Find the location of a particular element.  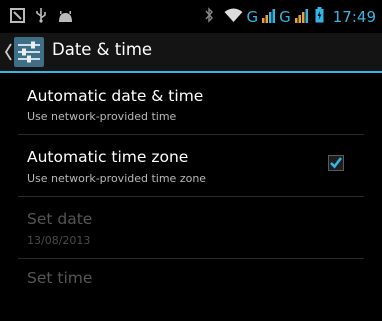

bluetooth-icon is located at coordinates (209, 17).